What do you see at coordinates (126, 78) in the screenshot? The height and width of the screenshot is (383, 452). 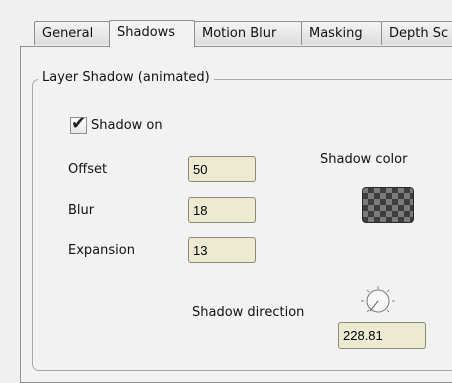 I see `group-title: Layer Shadow (animated)` at bounding box center [126, 78].